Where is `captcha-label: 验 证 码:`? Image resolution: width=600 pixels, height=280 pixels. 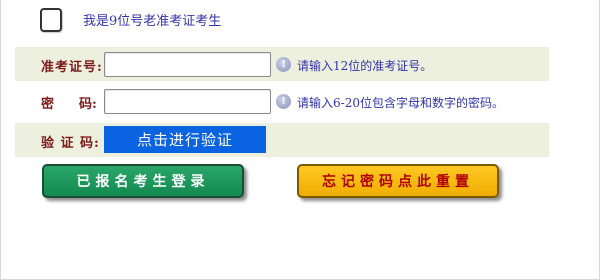
captcha-label: 验 证 码: is located at coordinates (70, 143).